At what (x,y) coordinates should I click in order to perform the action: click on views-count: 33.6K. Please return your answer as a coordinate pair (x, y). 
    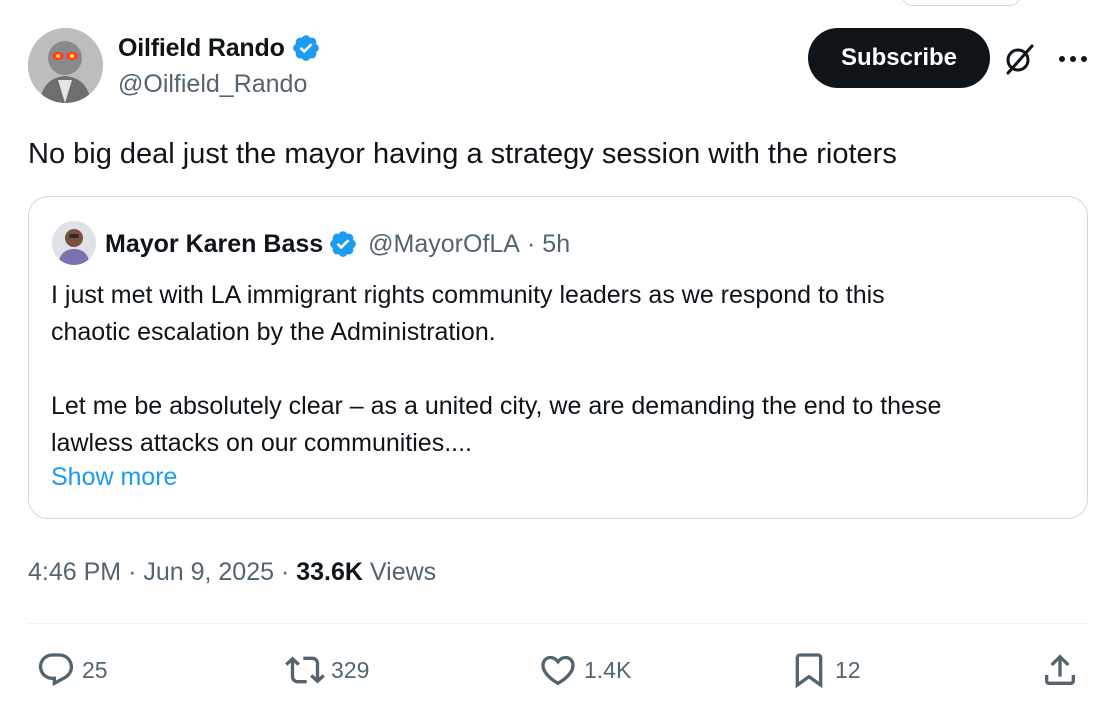
    Looking at the image, I should click on (329, 572).